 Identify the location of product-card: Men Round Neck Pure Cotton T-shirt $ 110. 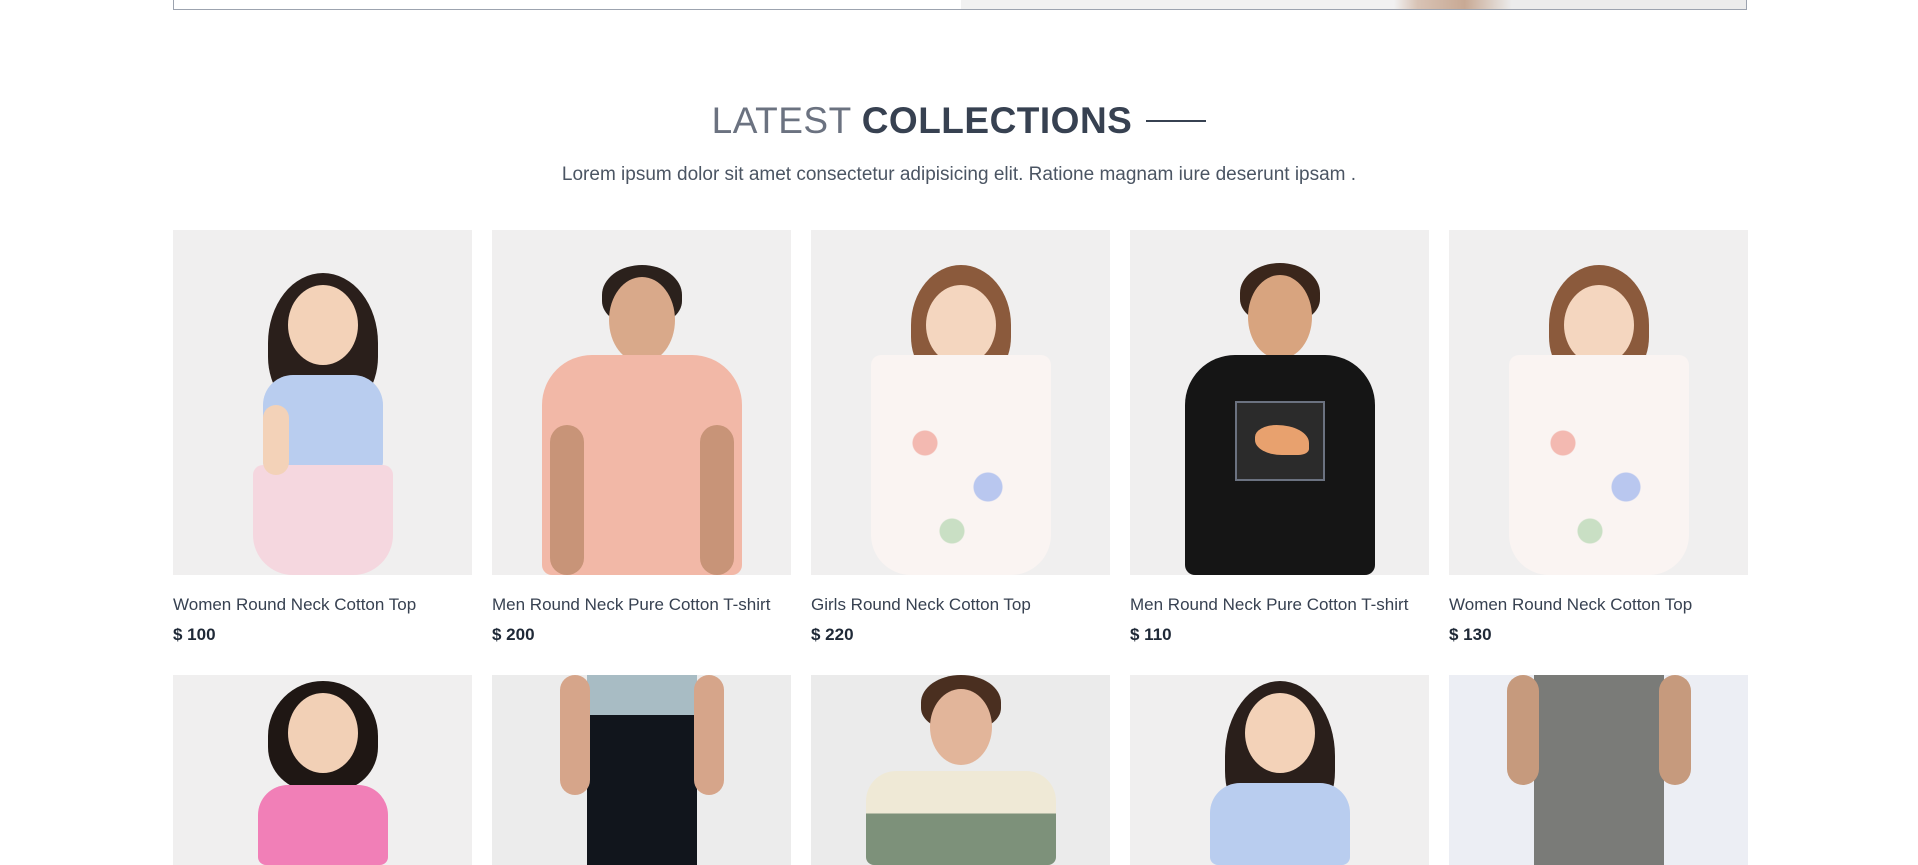
(1279, 437).